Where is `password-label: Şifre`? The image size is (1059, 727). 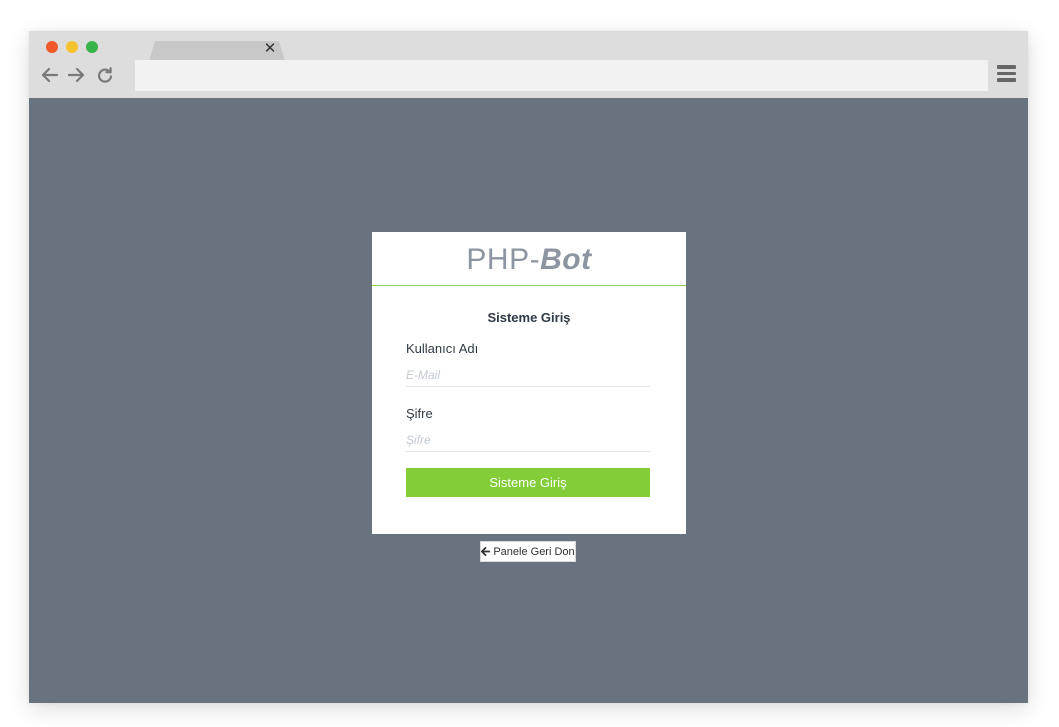
password-label: Şifre is located at coordinates (419, 413).